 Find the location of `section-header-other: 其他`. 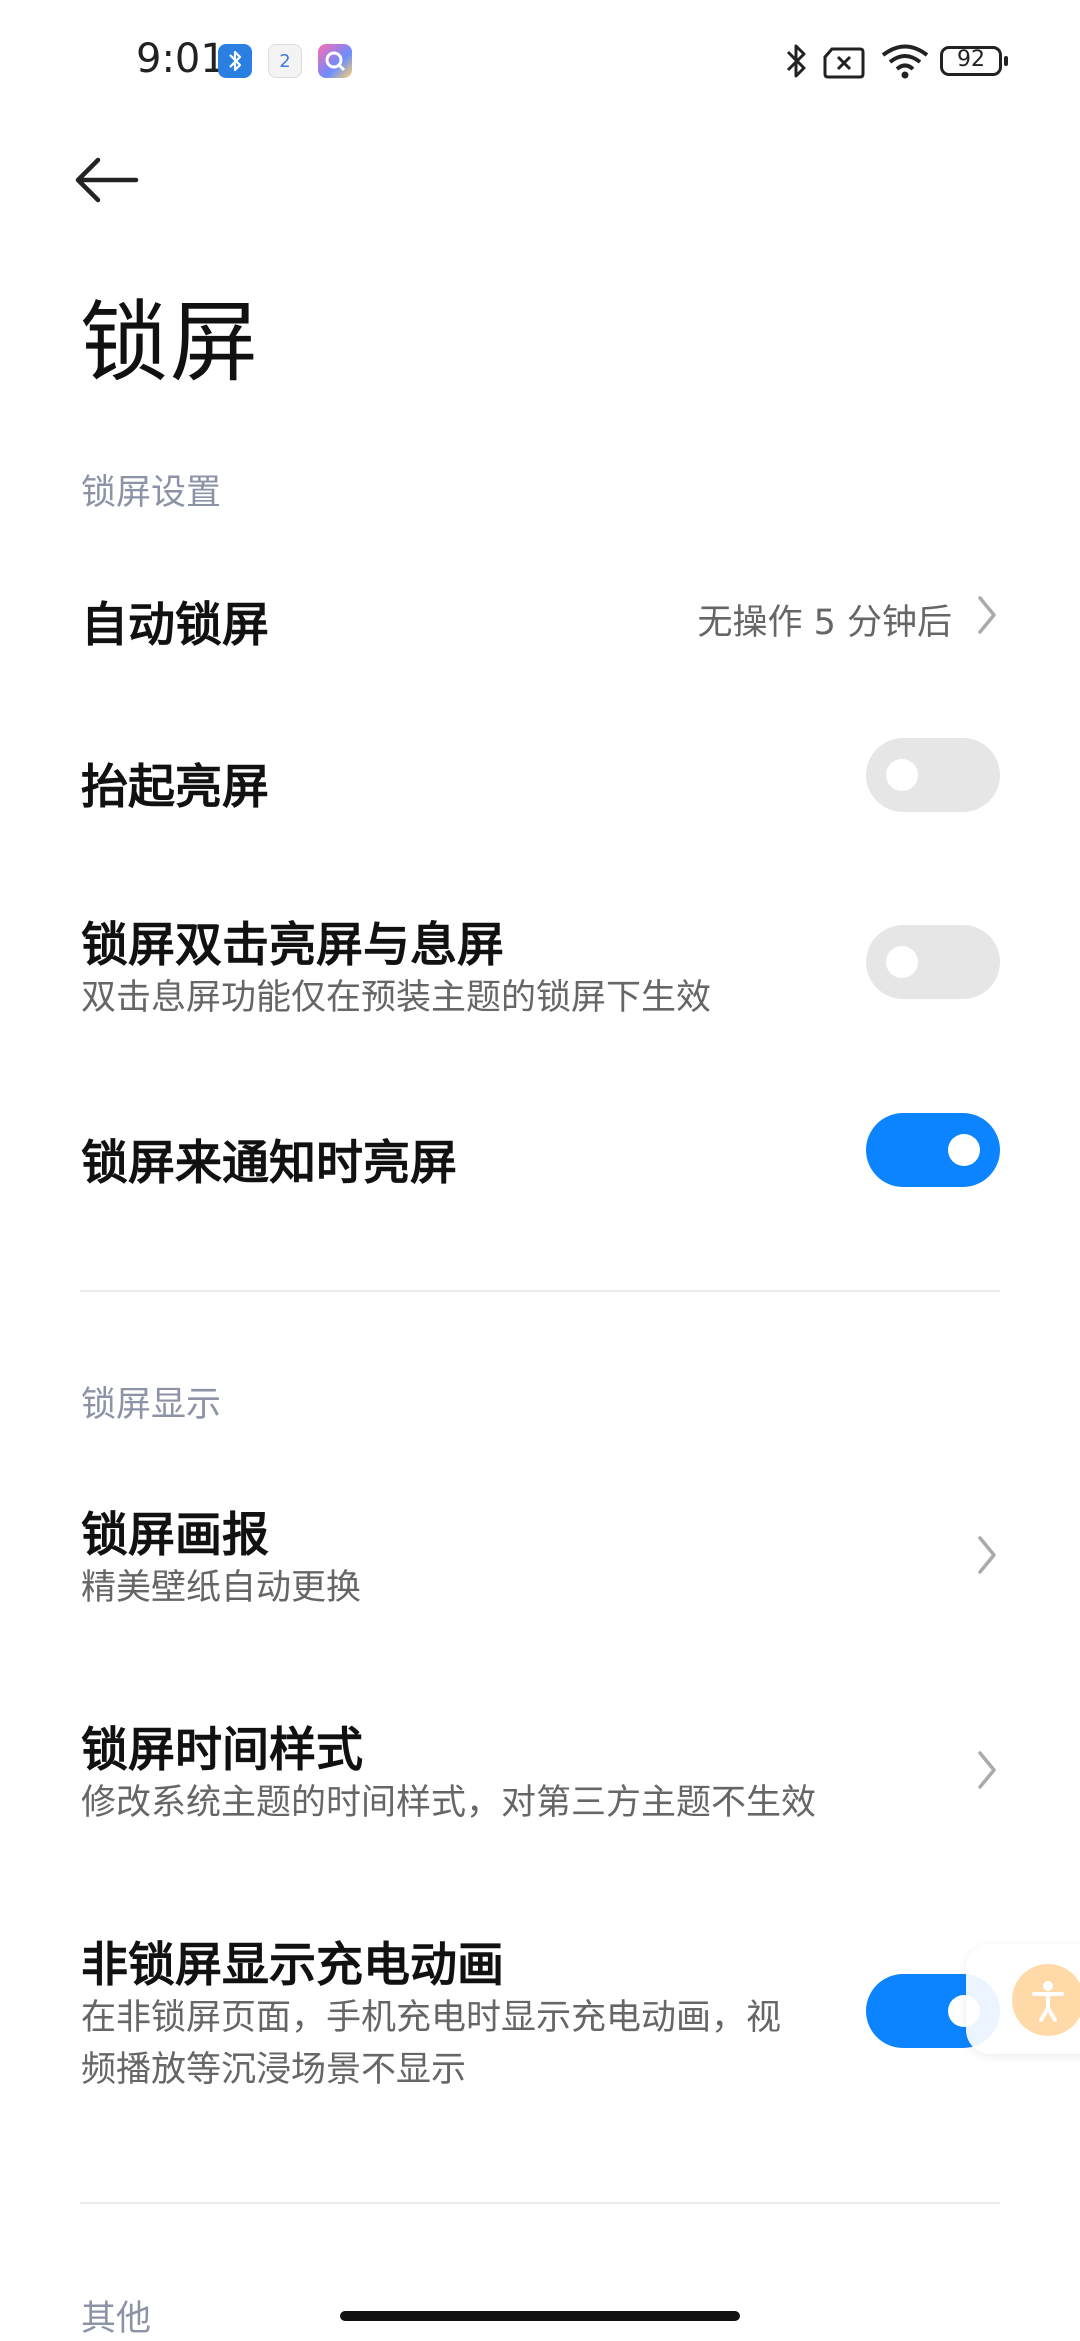

section-header-other: 其他 is located at coordinates (116, 2319).